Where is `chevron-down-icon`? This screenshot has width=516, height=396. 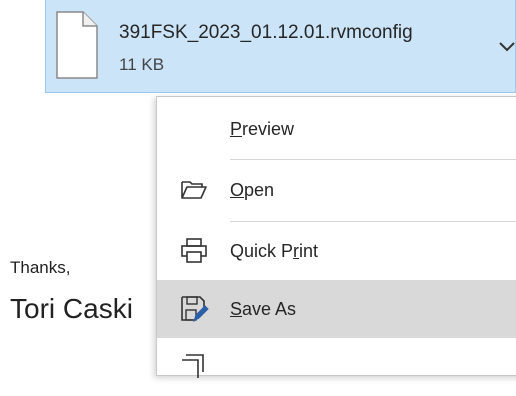 chevron-down-icon is located at coordinates (506, 47).